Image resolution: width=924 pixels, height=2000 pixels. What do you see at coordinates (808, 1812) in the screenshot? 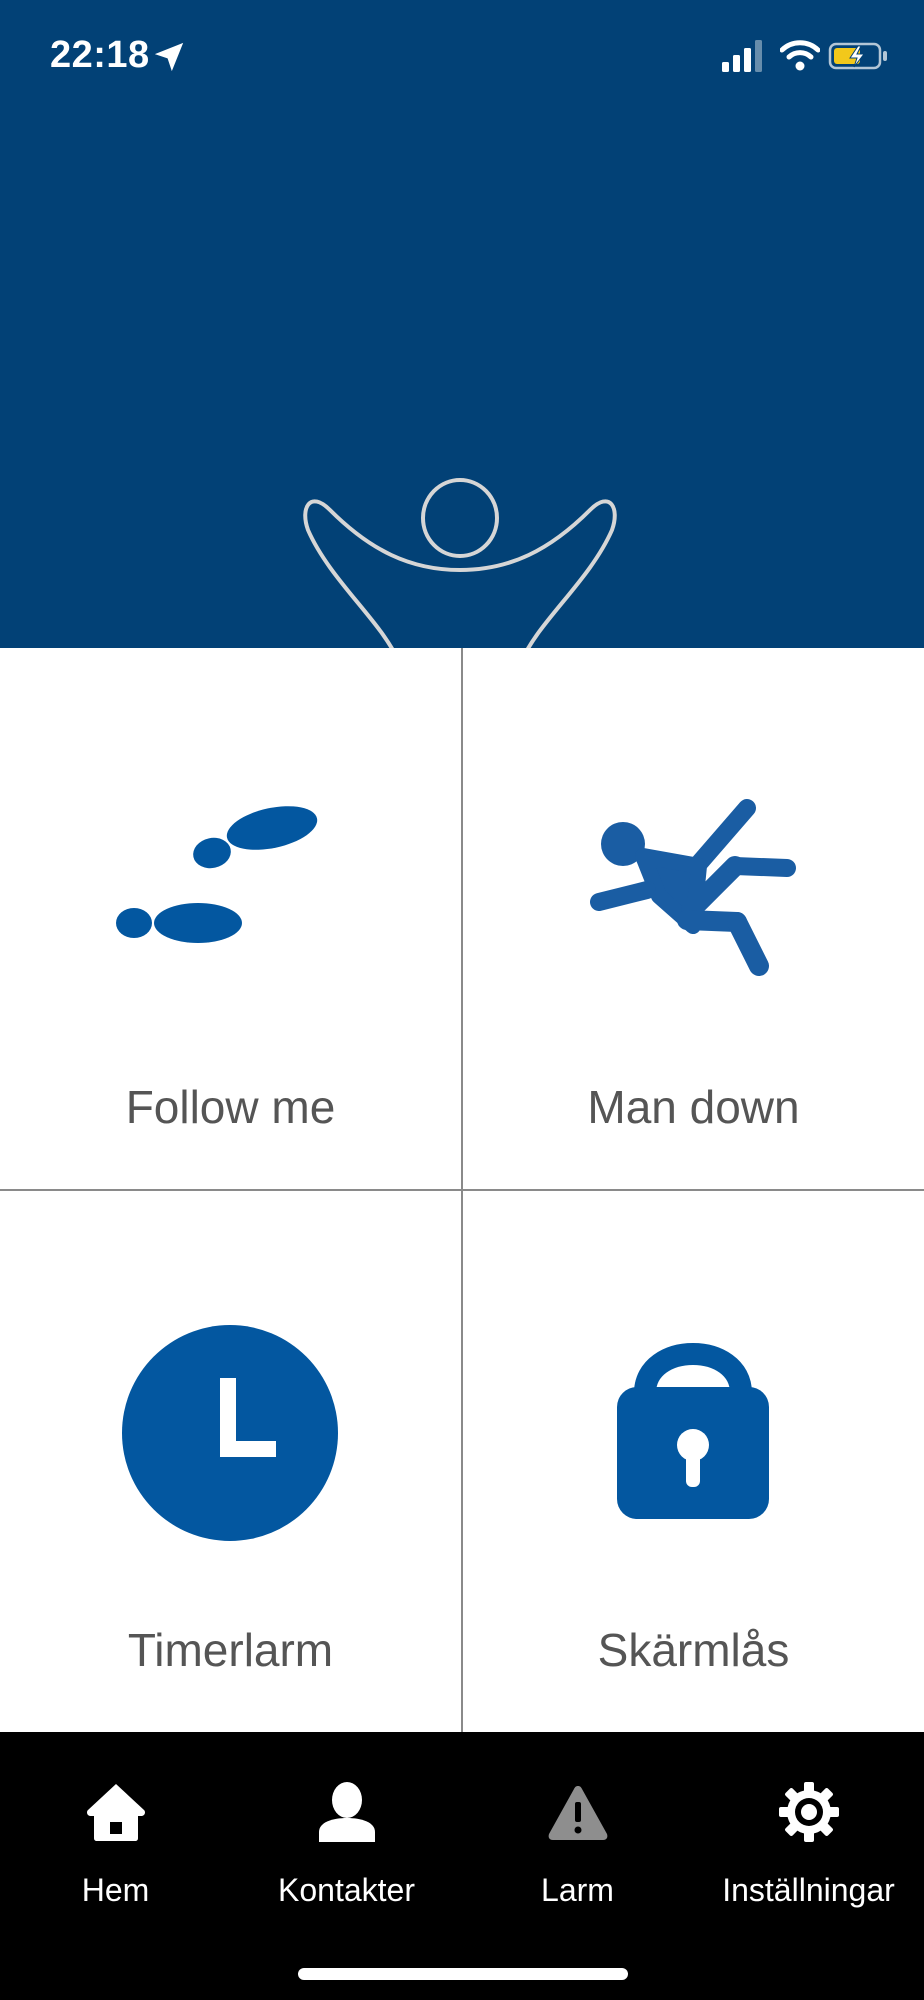
I see `gear-icon` at bounding box center [808, 1812].